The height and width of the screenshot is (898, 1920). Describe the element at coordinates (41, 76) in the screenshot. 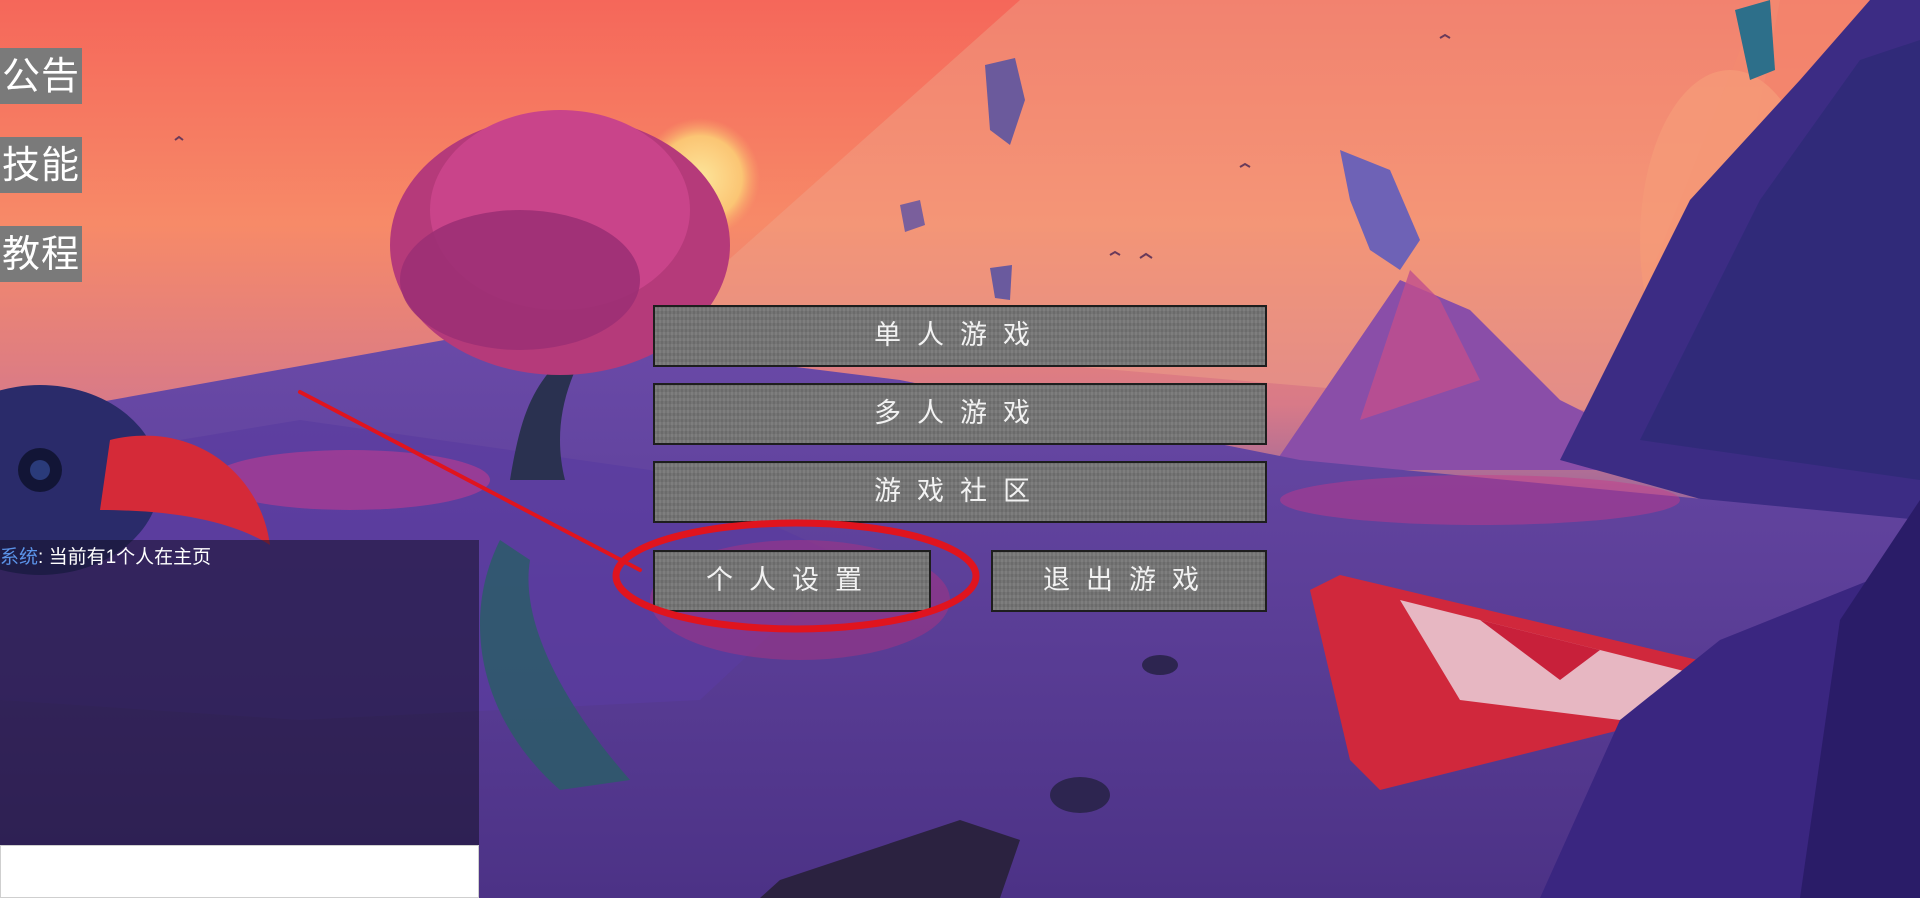

I see `side-nav-announcement: 公告` at that location.